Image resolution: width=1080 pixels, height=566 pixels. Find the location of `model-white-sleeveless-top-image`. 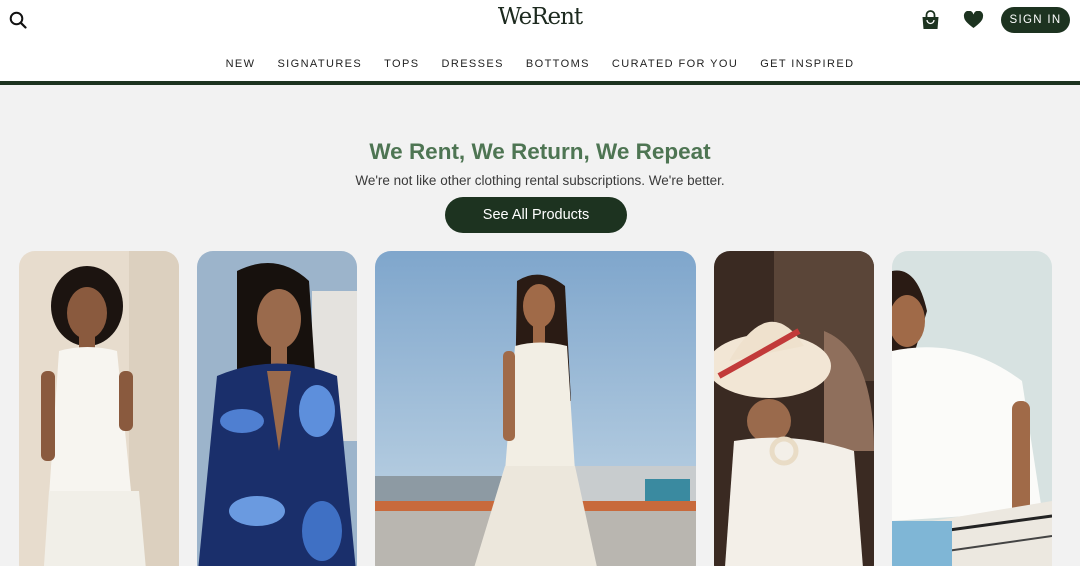

model-white-sleeveless-top-image is located at coordinates (99, 408).